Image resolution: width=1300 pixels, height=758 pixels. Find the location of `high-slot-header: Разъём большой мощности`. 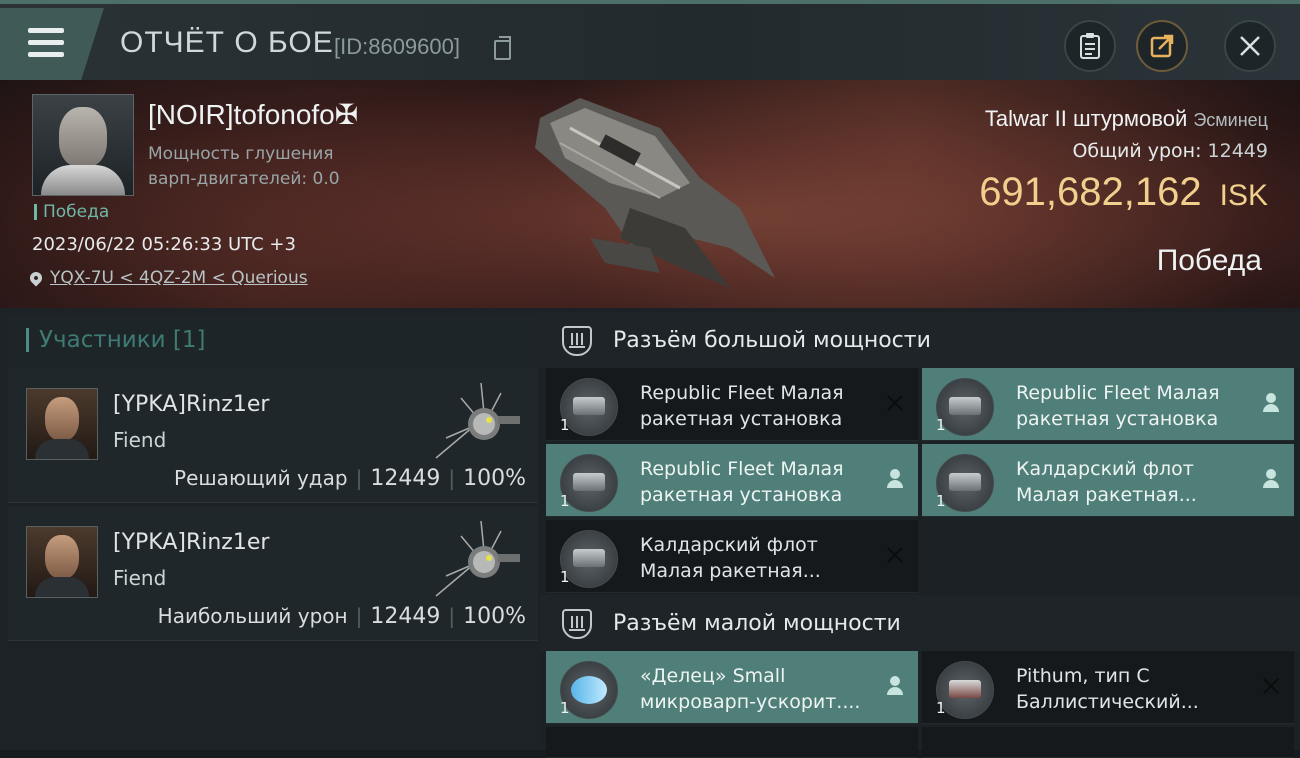

high-slot-header: Разъём большой мощности is located at coordinates (920, 340).